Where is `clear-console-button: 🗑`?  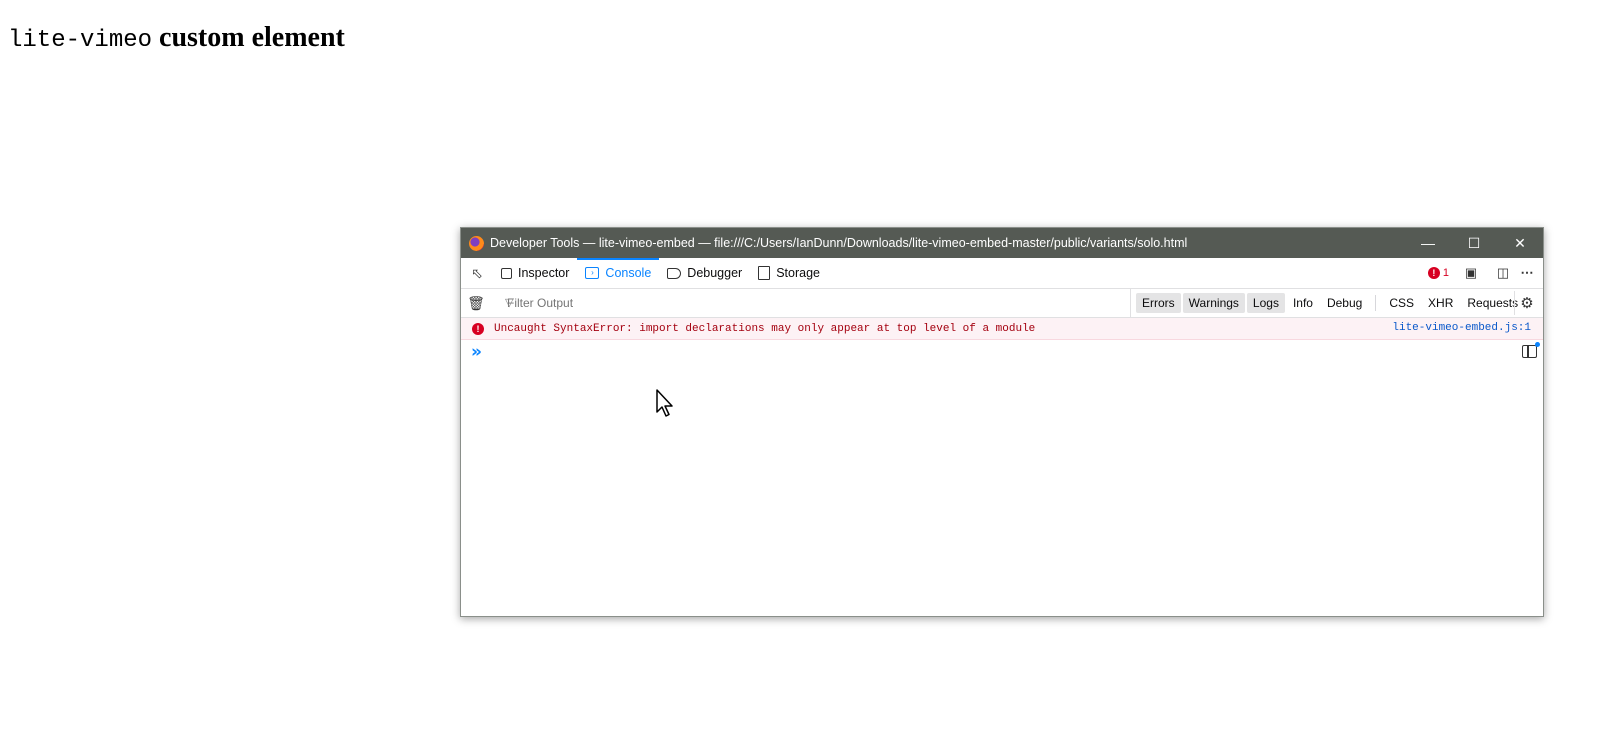
clear-console-button: 🗑 is located at coordinates (476, 303).